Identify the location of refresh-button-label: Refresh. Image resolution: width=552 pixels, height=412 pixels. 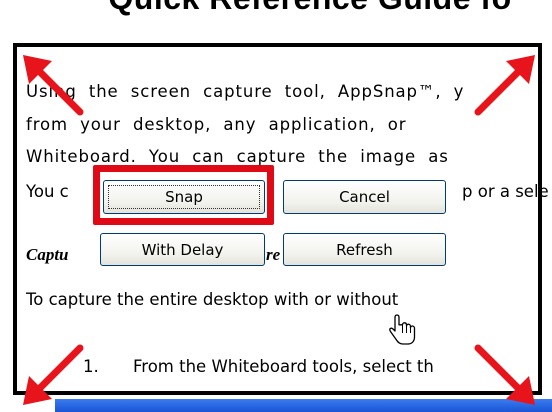
(364, 249).